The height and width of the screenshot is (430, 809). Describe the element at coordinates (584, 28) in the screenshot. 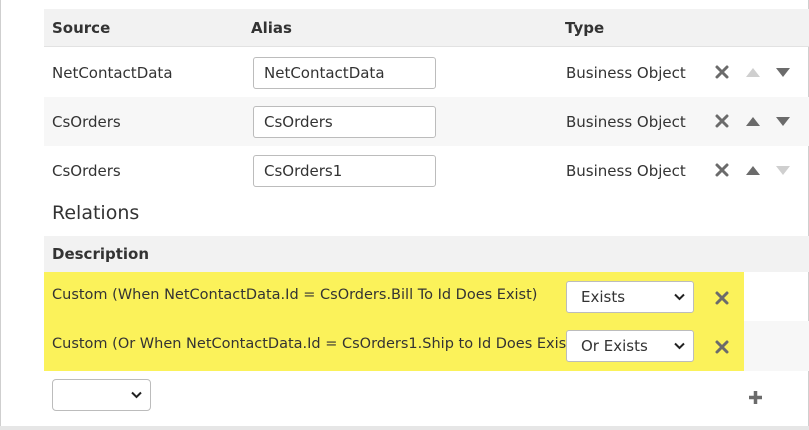

I see `column-header-type: Type` at that location.